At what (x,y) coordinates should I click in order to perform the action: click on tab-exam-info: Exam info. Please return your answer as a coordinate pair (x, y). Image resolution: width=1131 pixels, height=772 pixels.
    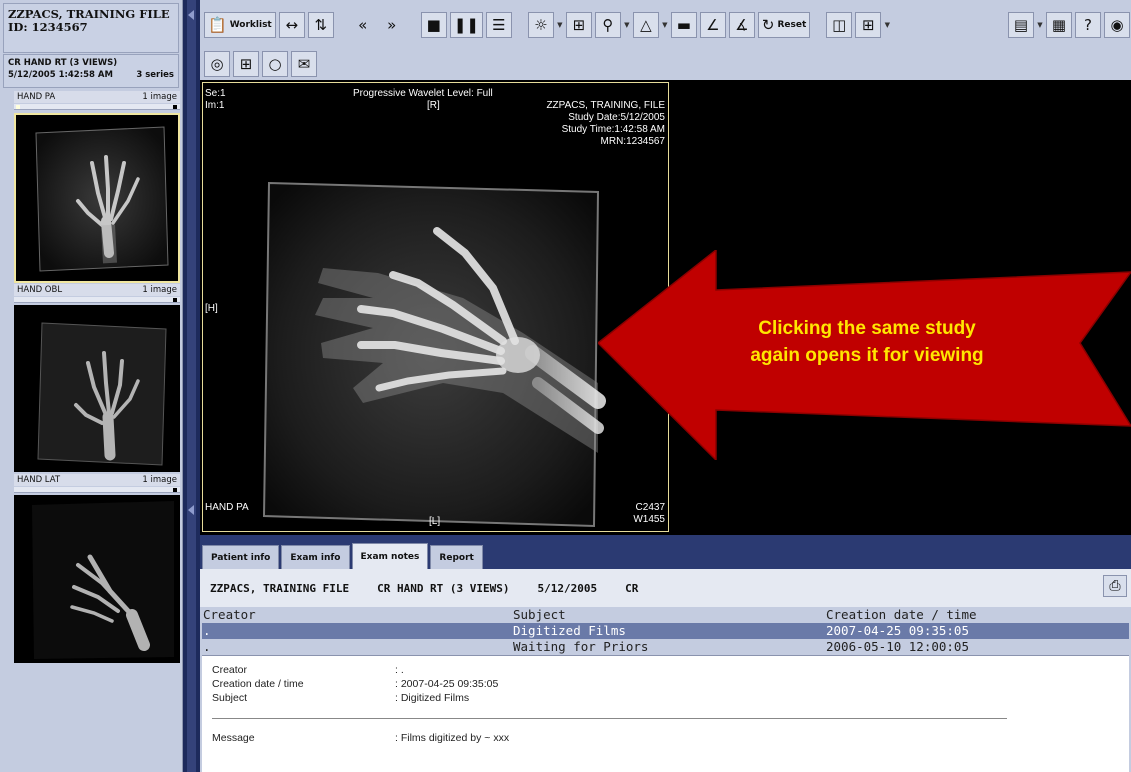
    Looking at the image, I should click on (315, 557).